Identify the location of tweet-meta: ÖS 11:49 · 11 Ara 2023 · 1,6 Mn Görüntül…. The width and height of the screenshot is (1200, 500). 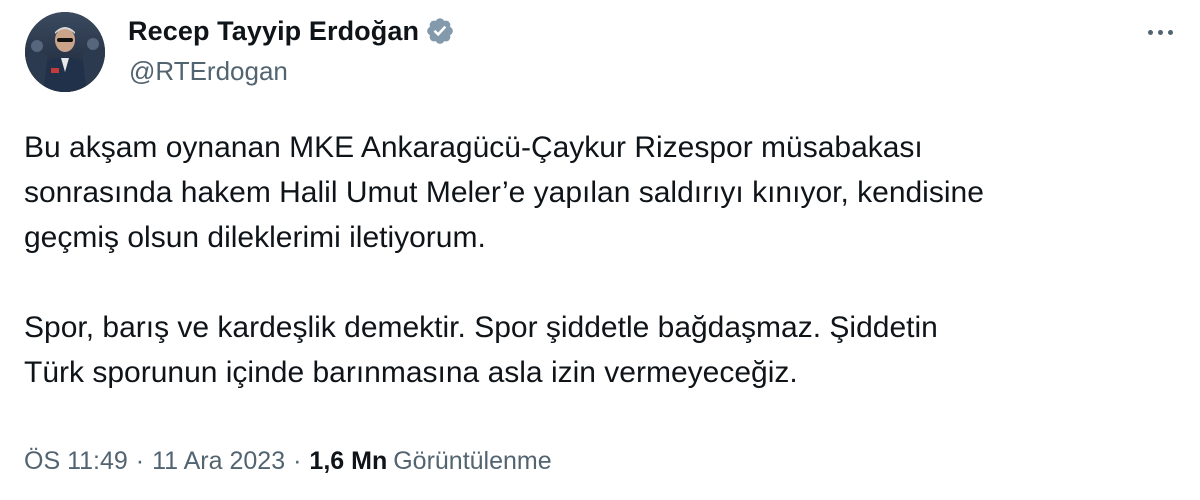
(288, 461).